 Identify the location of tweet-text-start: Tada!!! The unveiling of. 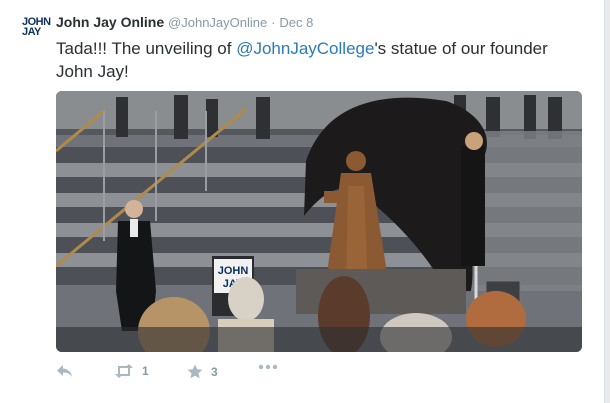
(146, 48).